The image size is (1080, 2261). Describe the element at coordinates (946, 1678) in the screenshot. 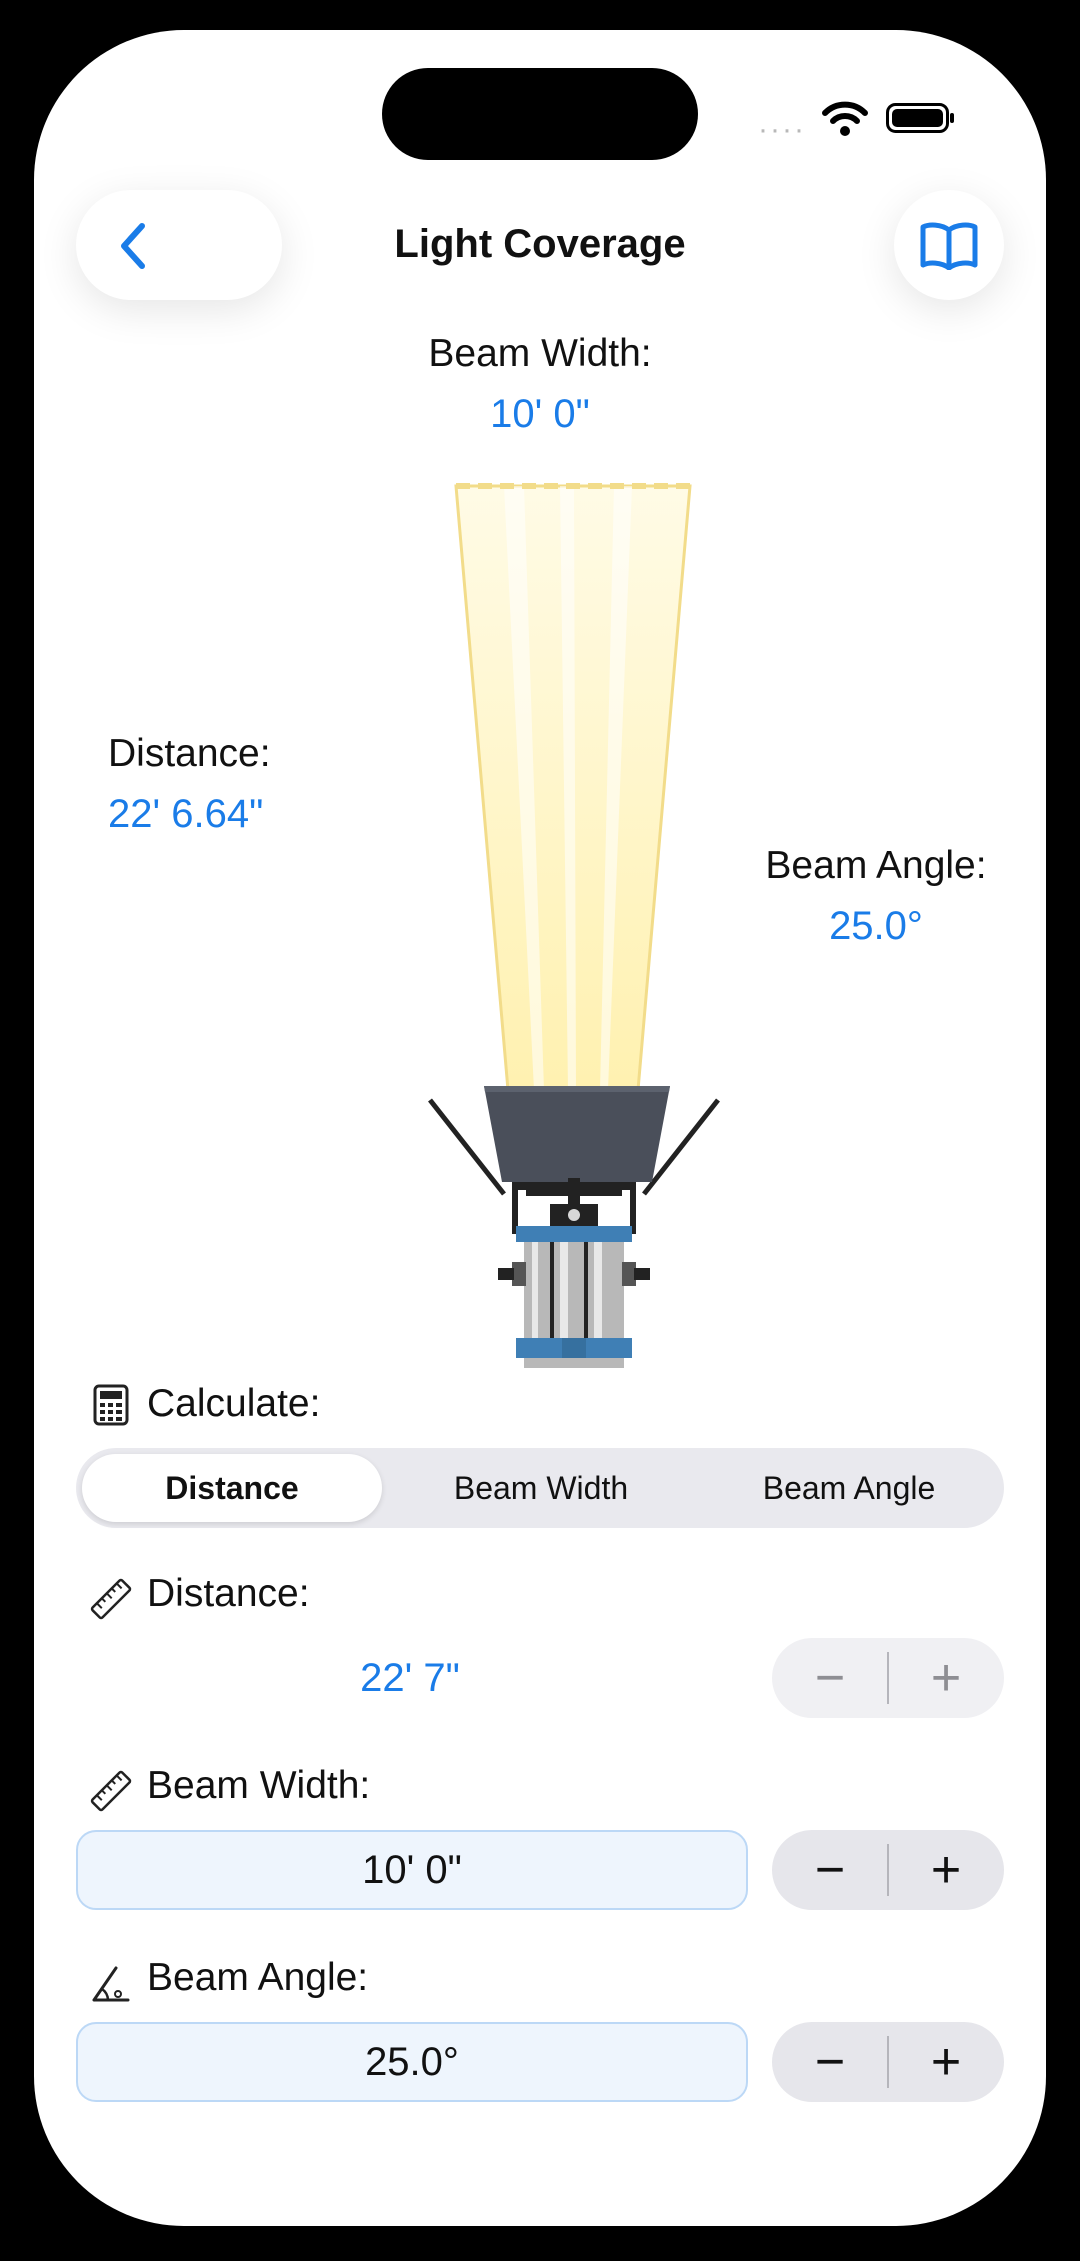

I see `distance-increment-button: +` at that location.